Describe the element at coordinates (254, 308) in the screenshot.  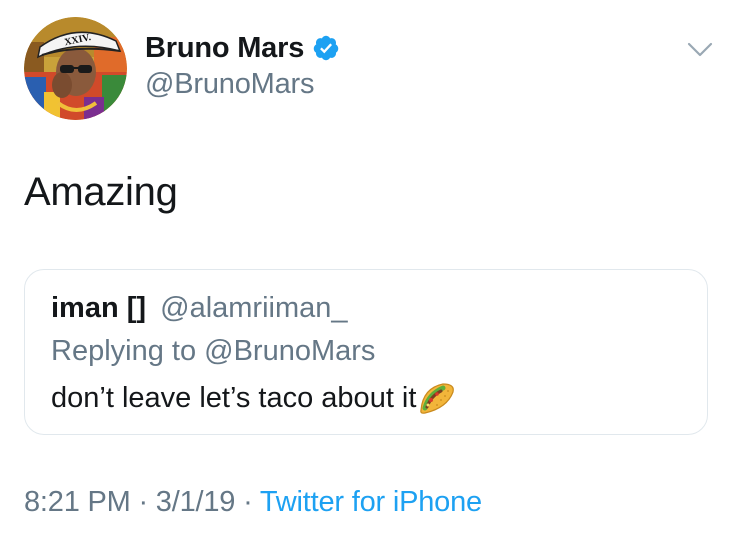
I see `quoted-author-handle: @alamriiman_` at that location.